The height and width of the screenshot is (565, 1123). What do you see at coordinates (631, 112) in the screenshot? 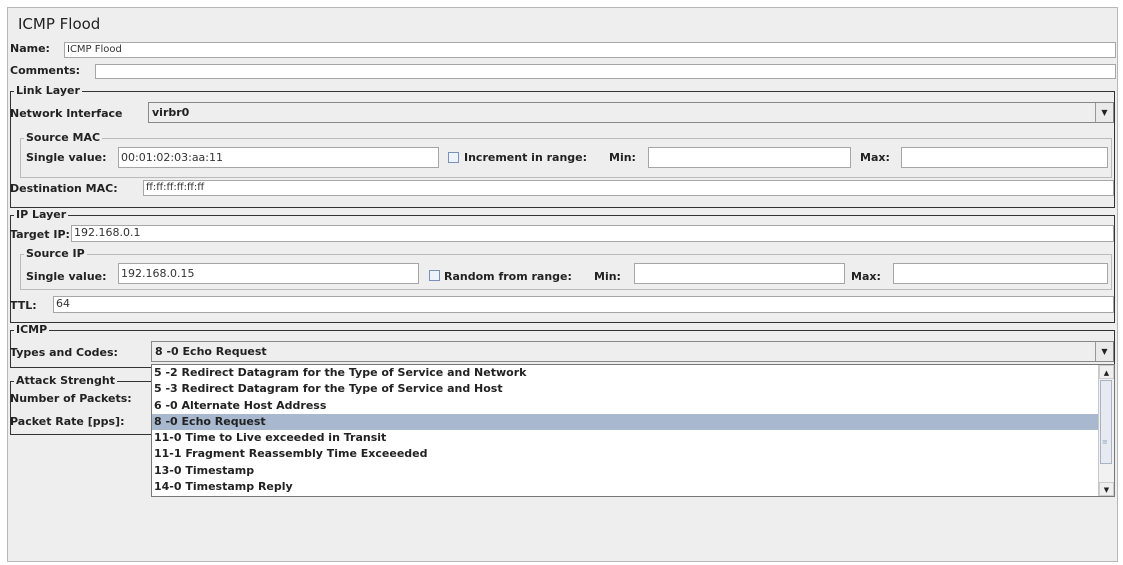
I see `network-interface-combo: virbr0 ▼` at bounding box center [631, 112].